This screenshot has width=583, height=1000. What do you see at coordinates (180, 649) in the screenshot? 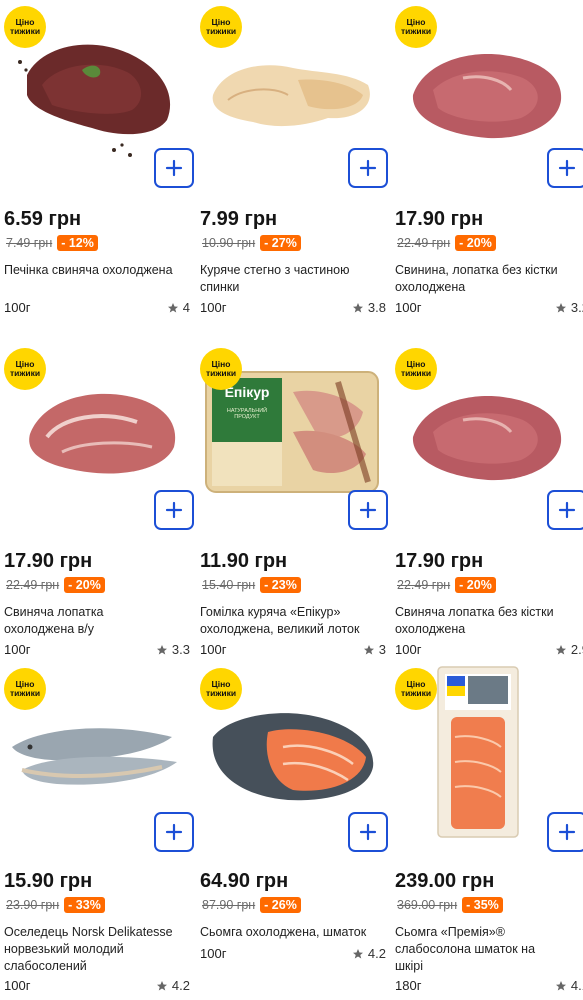
I see `rating-value: 3.3` at bounding box center [180, 649].